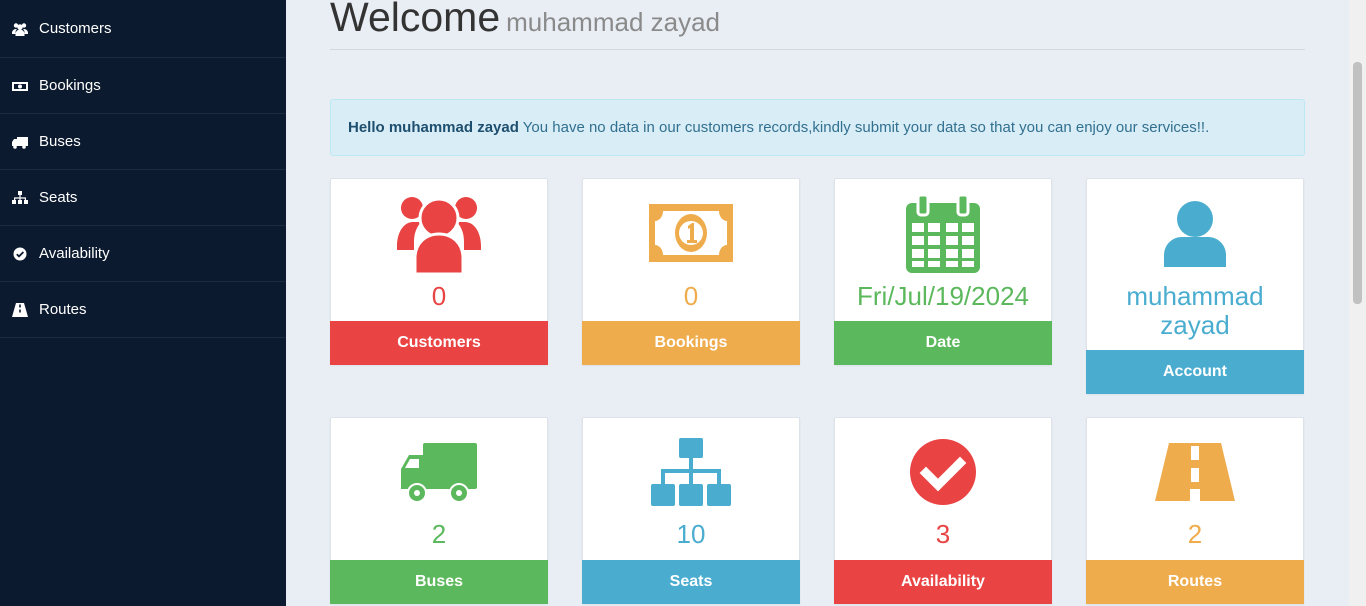  What do you see at coordinates (143, 198) in the screenshot?
I see `sidebar-item-seats: Seats` at bounding box center [143, 198].